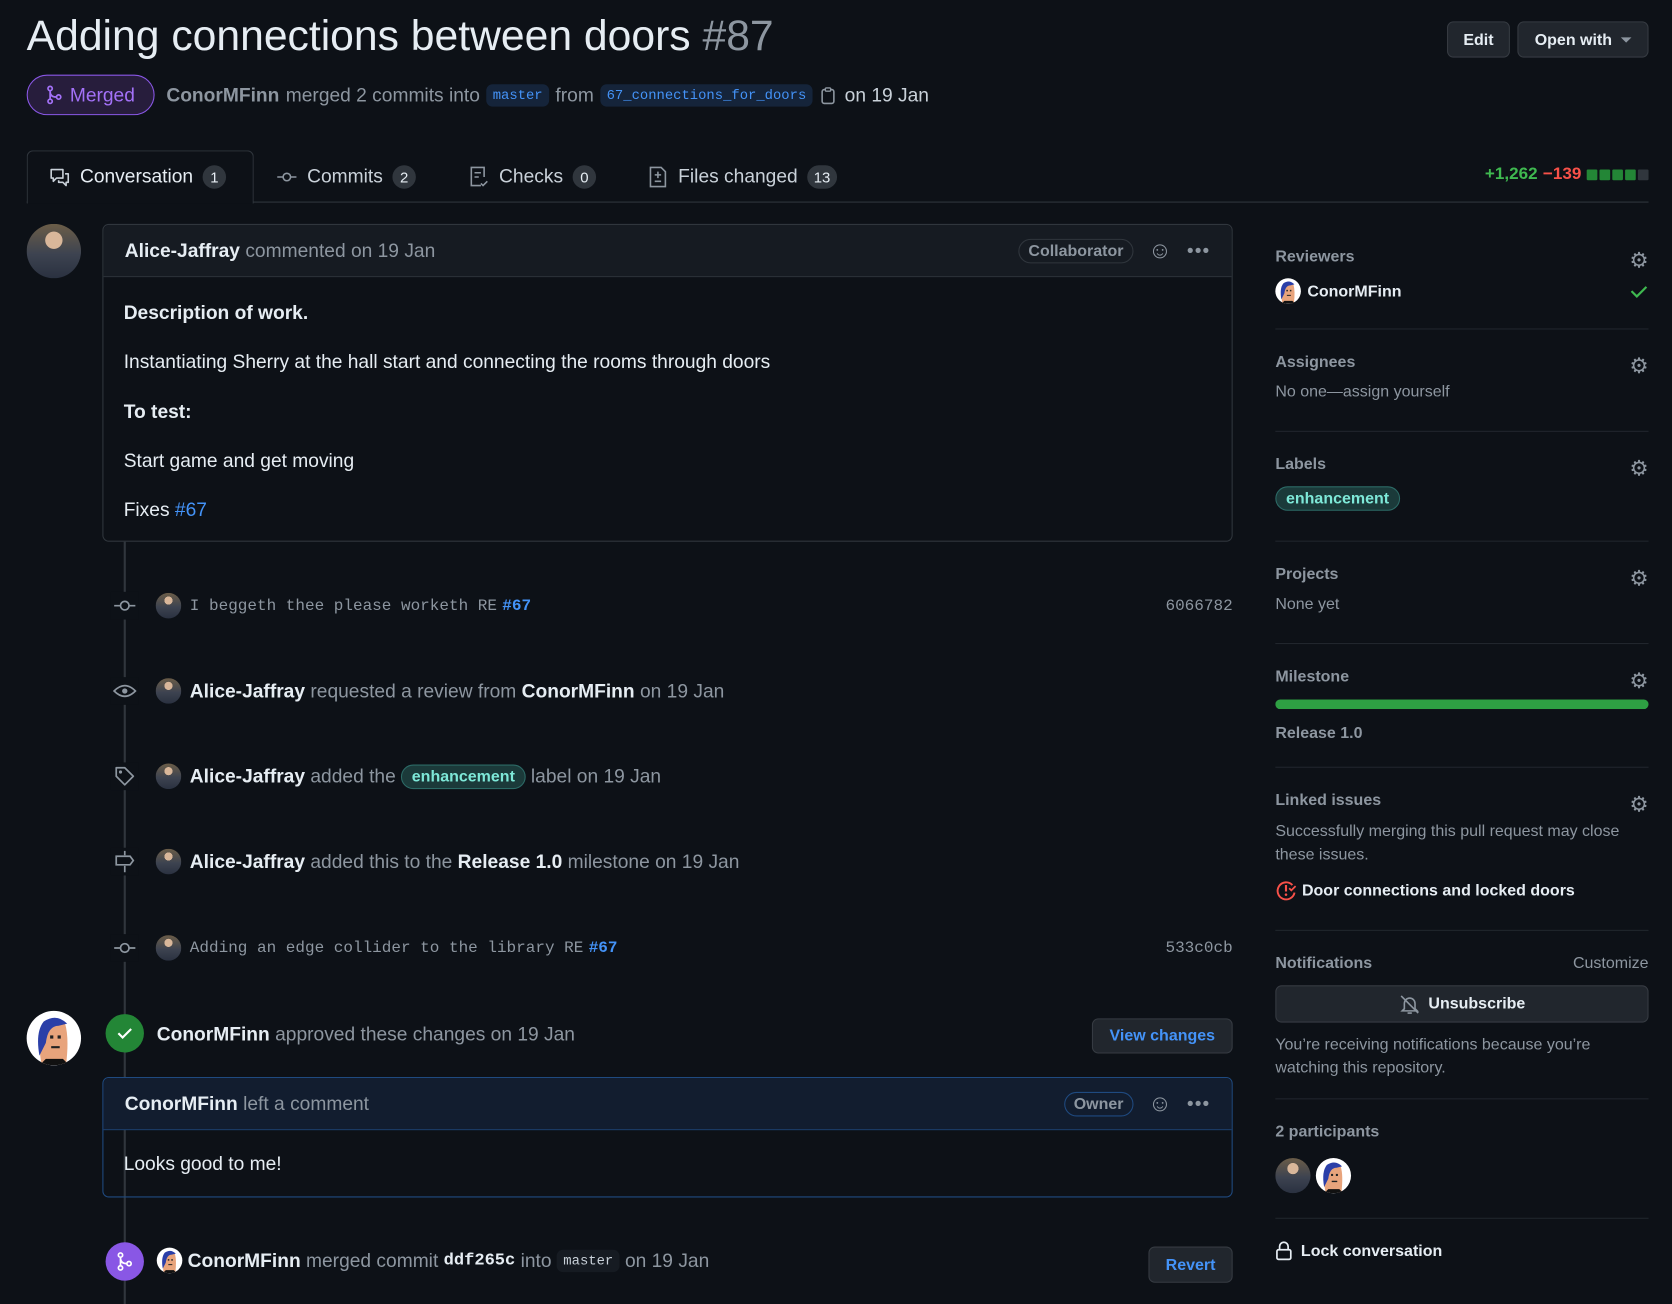  I want to click on section-title: Assignees, so click(1315, 362).